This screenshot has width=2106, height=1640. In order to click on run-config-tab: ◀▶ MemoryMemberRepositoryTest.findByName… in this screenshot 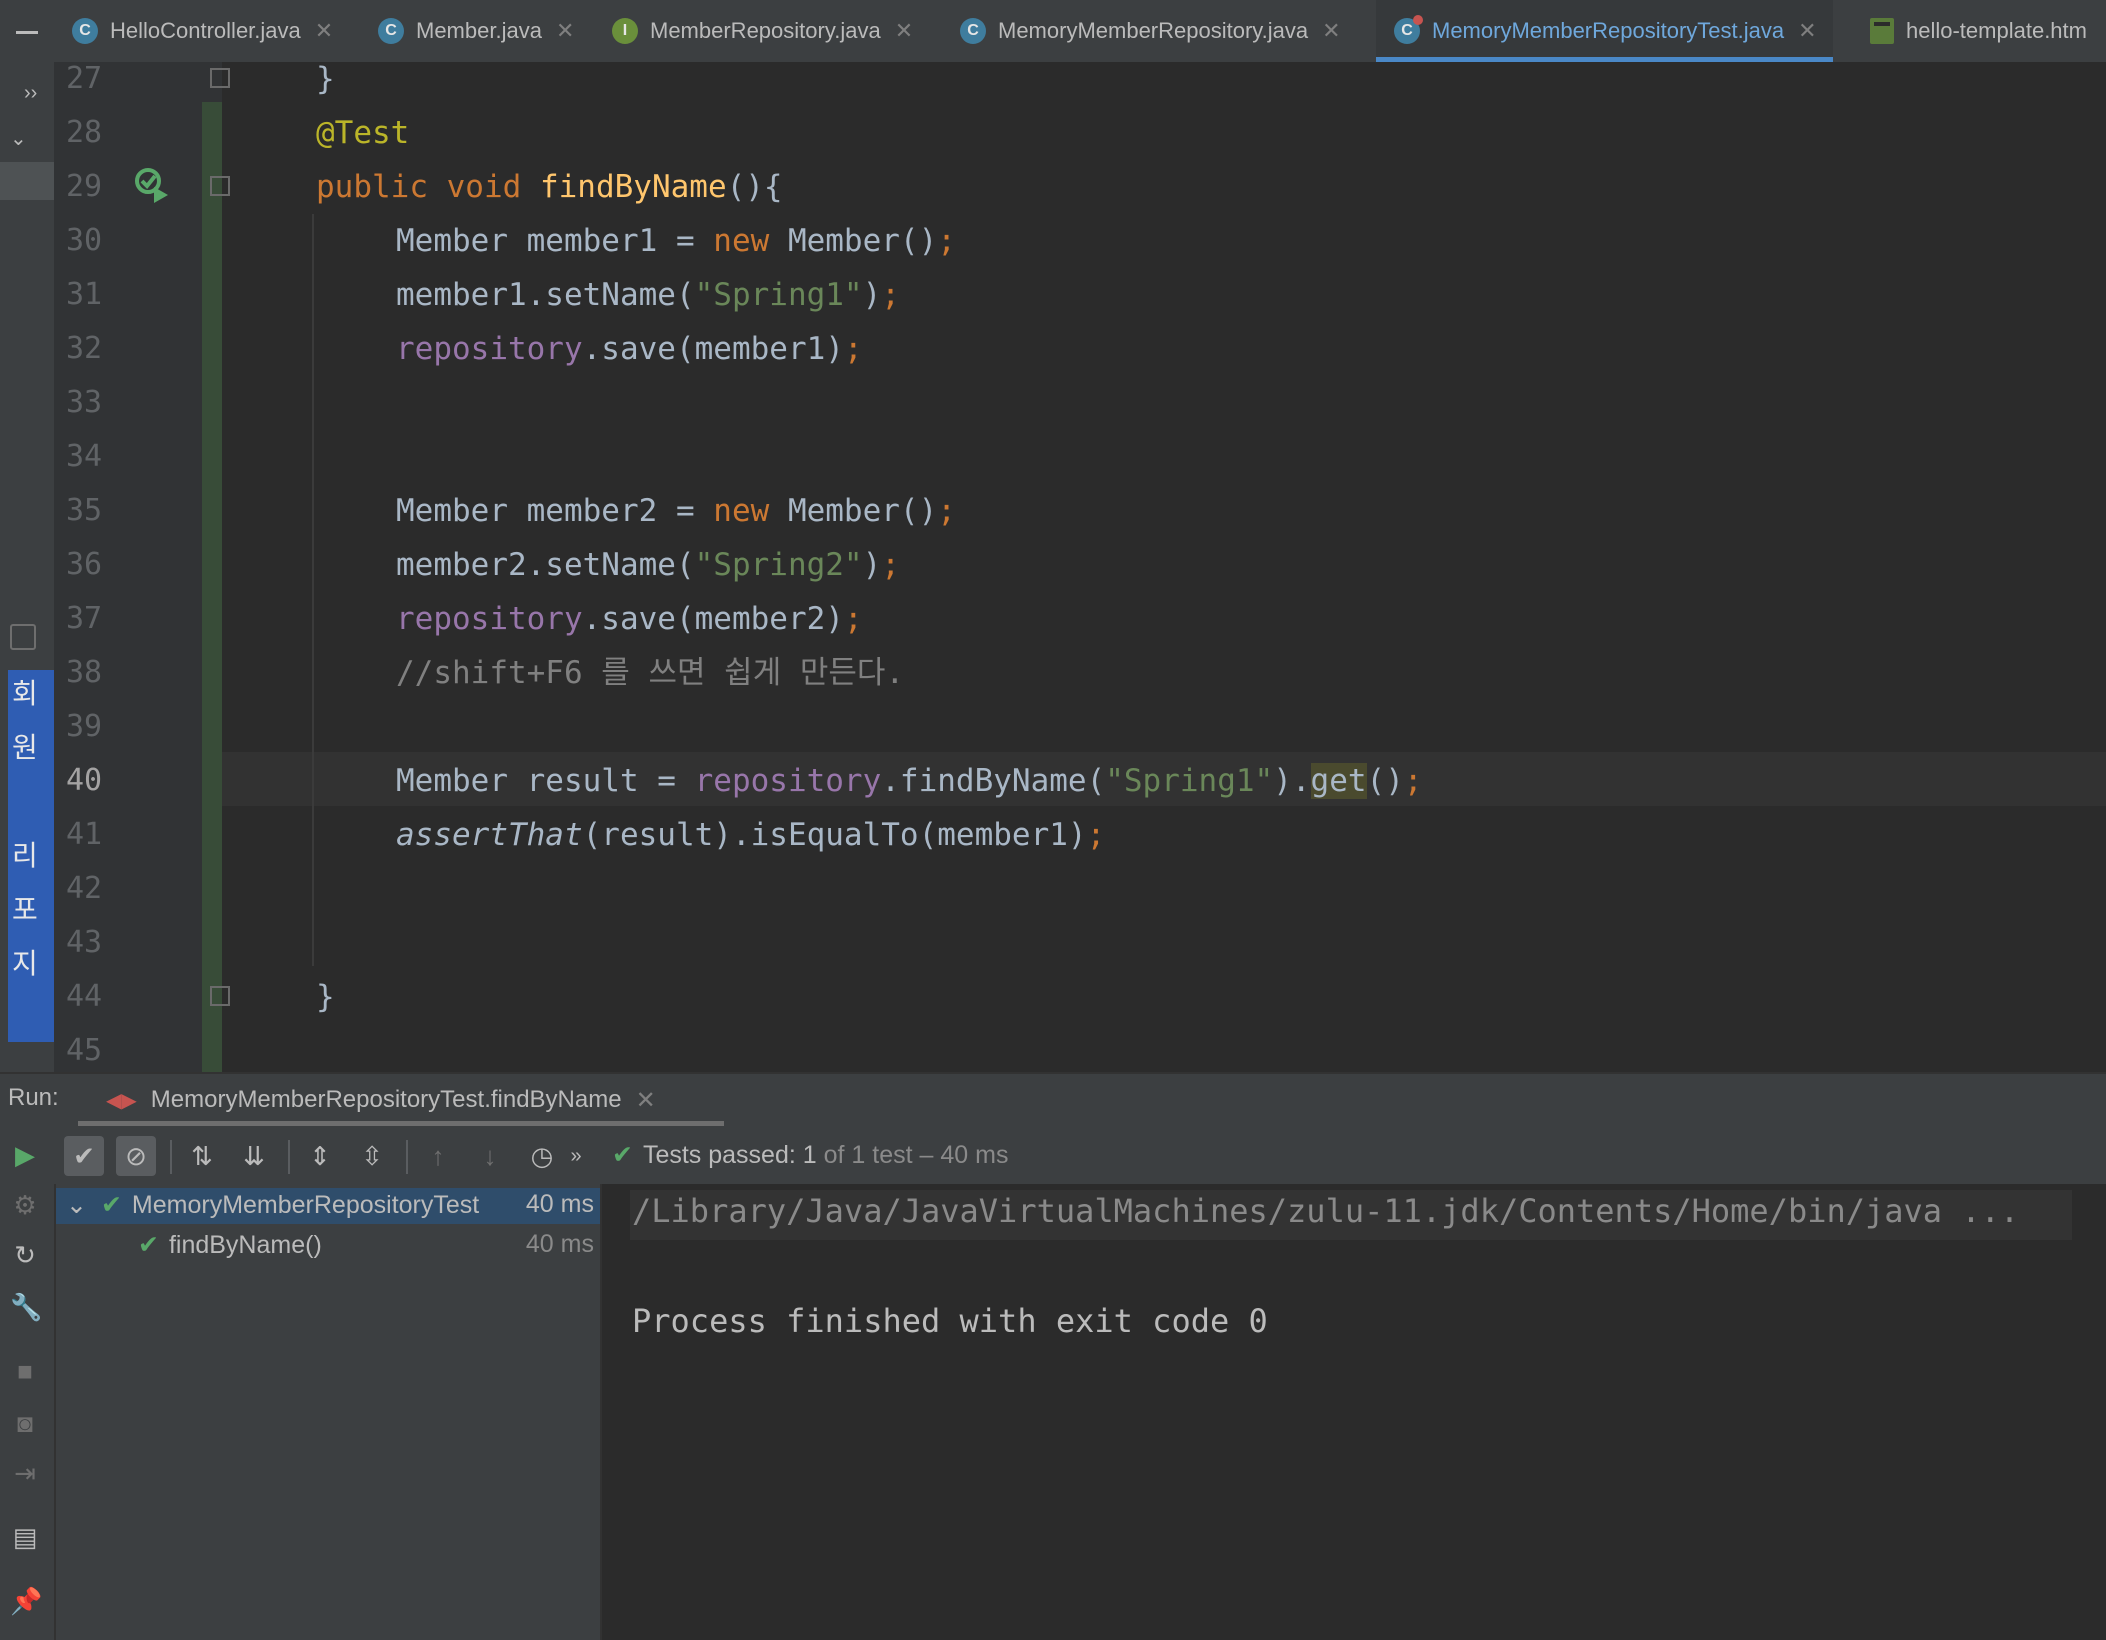, I will do `click(368, 1100)`.